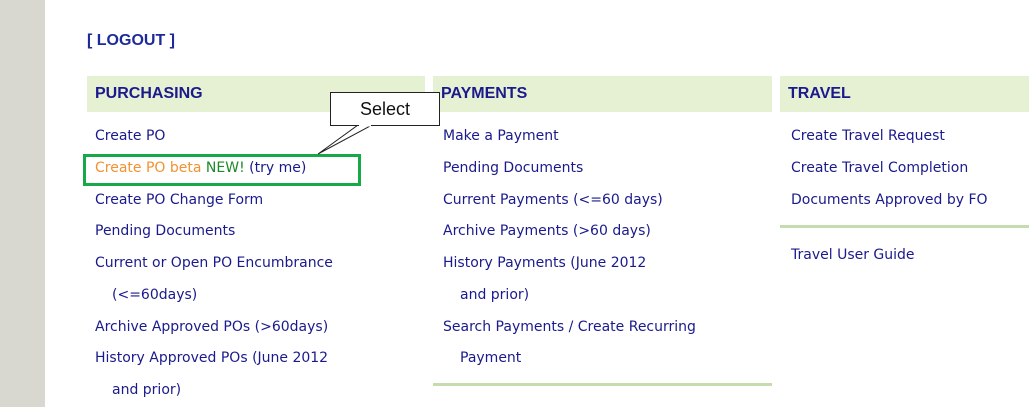 The height and width of the screenshot is (407, 1029). What do you see at coordinates (211, 358) in the screenshot?
I see `history-approved-pos-link: History Approved POs (June 2012` at bounding box center [211, 358].